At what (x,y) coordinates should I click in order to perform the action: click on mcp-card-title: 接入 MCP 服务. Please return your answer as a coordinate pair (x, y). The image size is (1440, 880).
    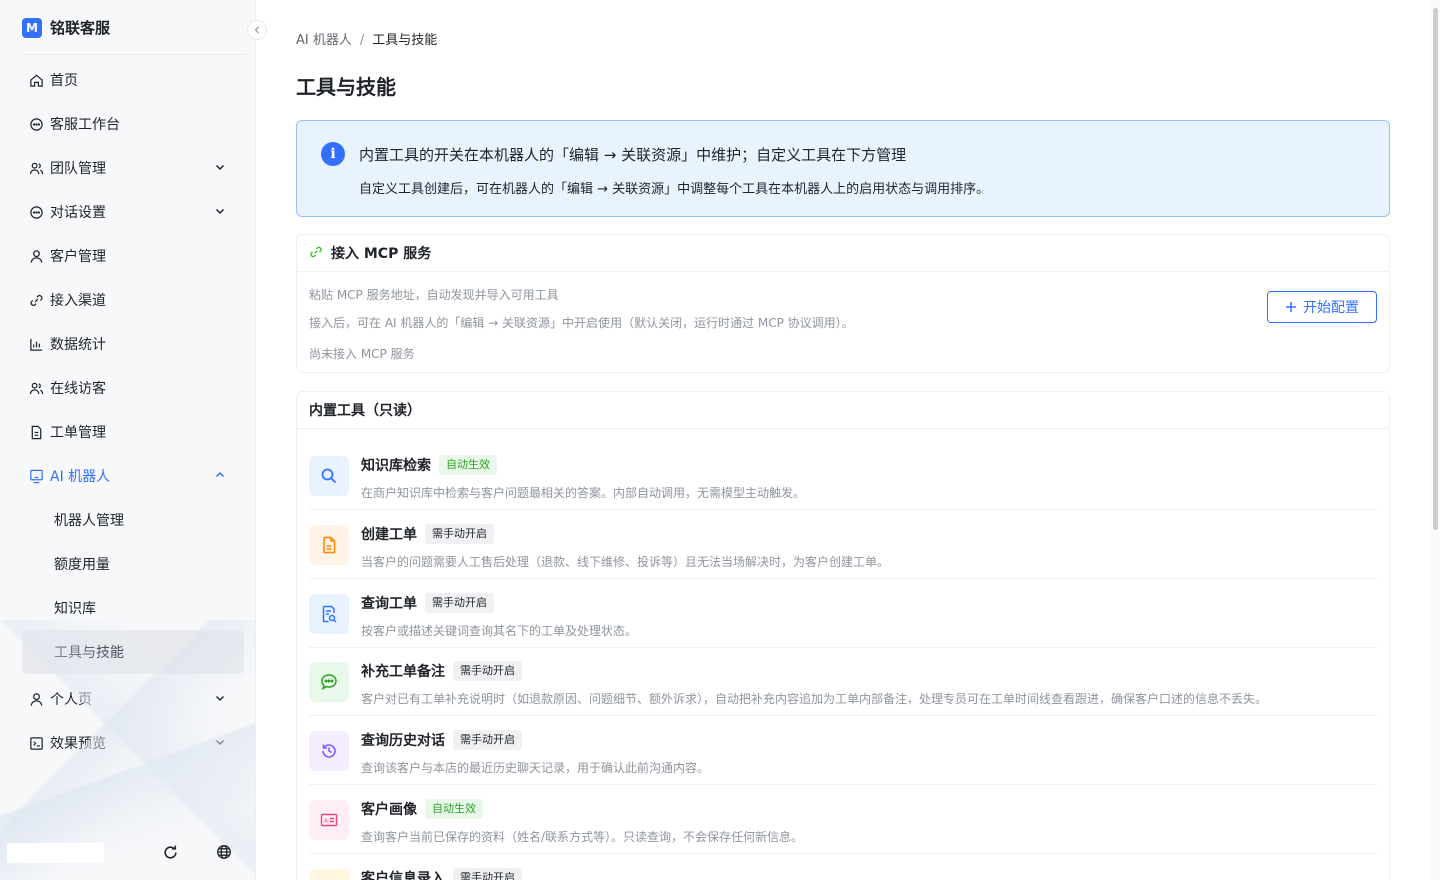
    Looking at the image, I should click on (381, 254).